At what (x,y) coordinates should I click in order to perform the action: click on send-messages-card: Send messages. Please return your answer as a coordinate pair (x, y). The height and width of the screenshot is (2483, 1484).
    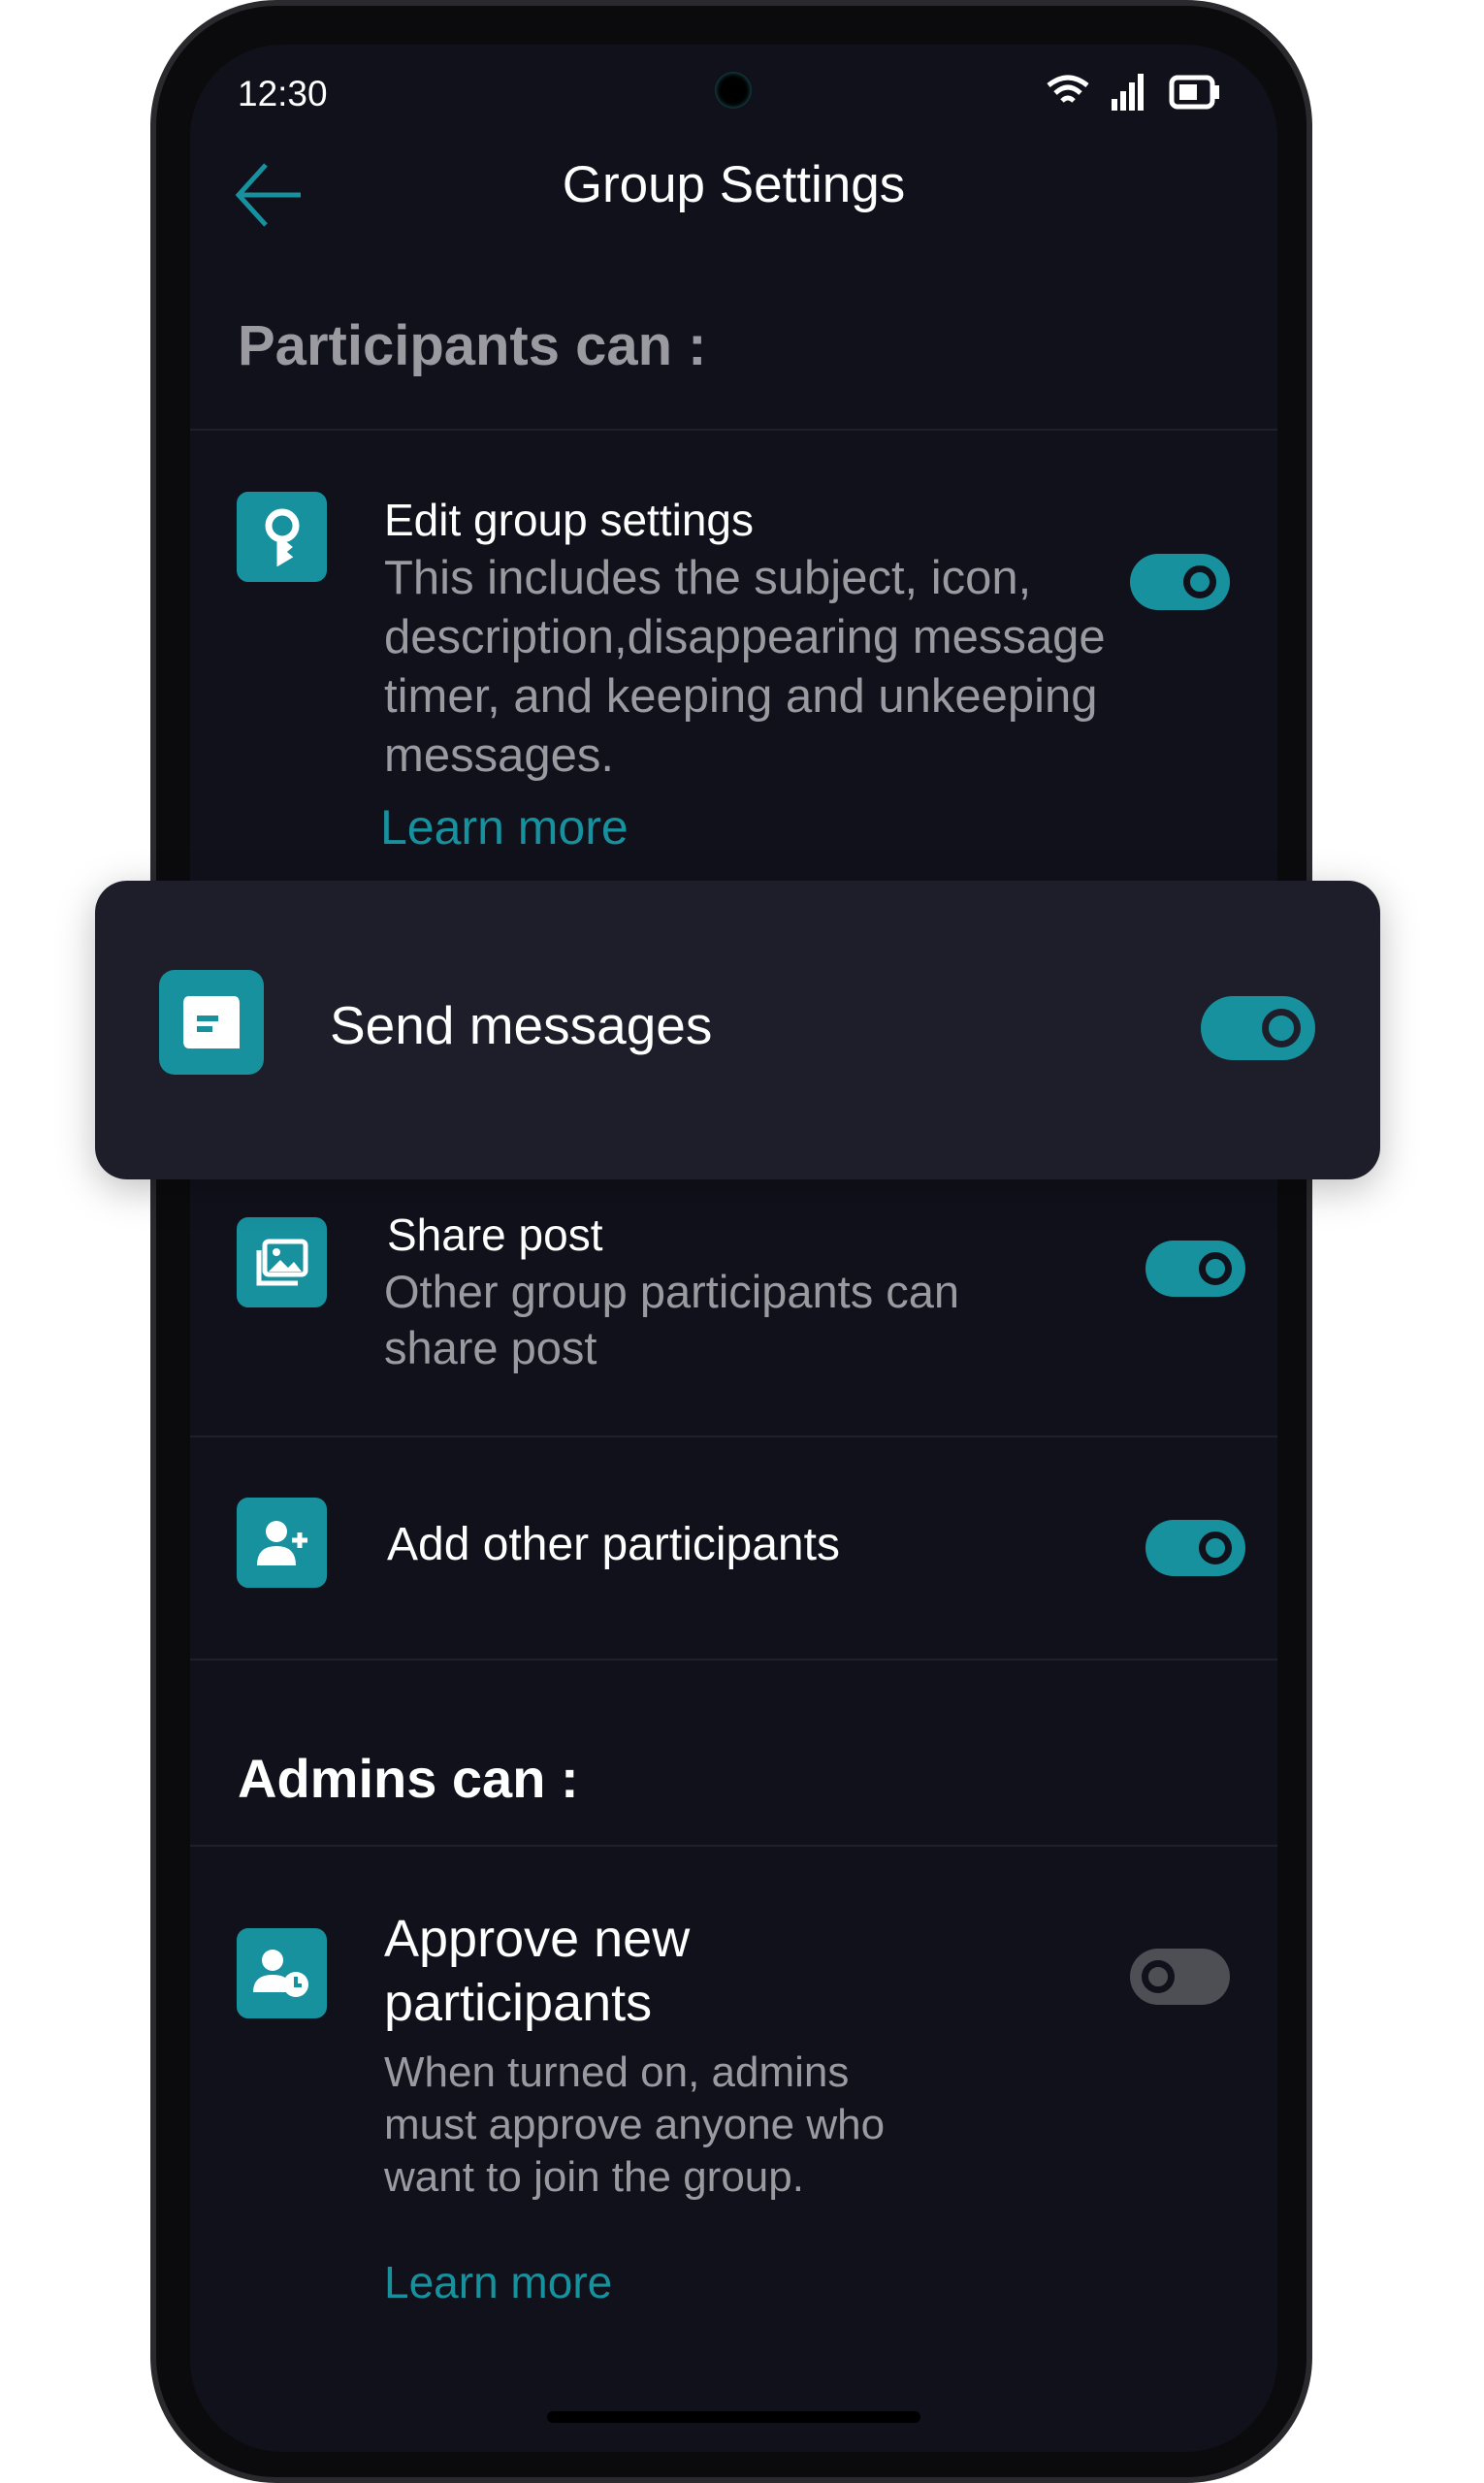
    Looking at the image, I should click on (738, 1030).